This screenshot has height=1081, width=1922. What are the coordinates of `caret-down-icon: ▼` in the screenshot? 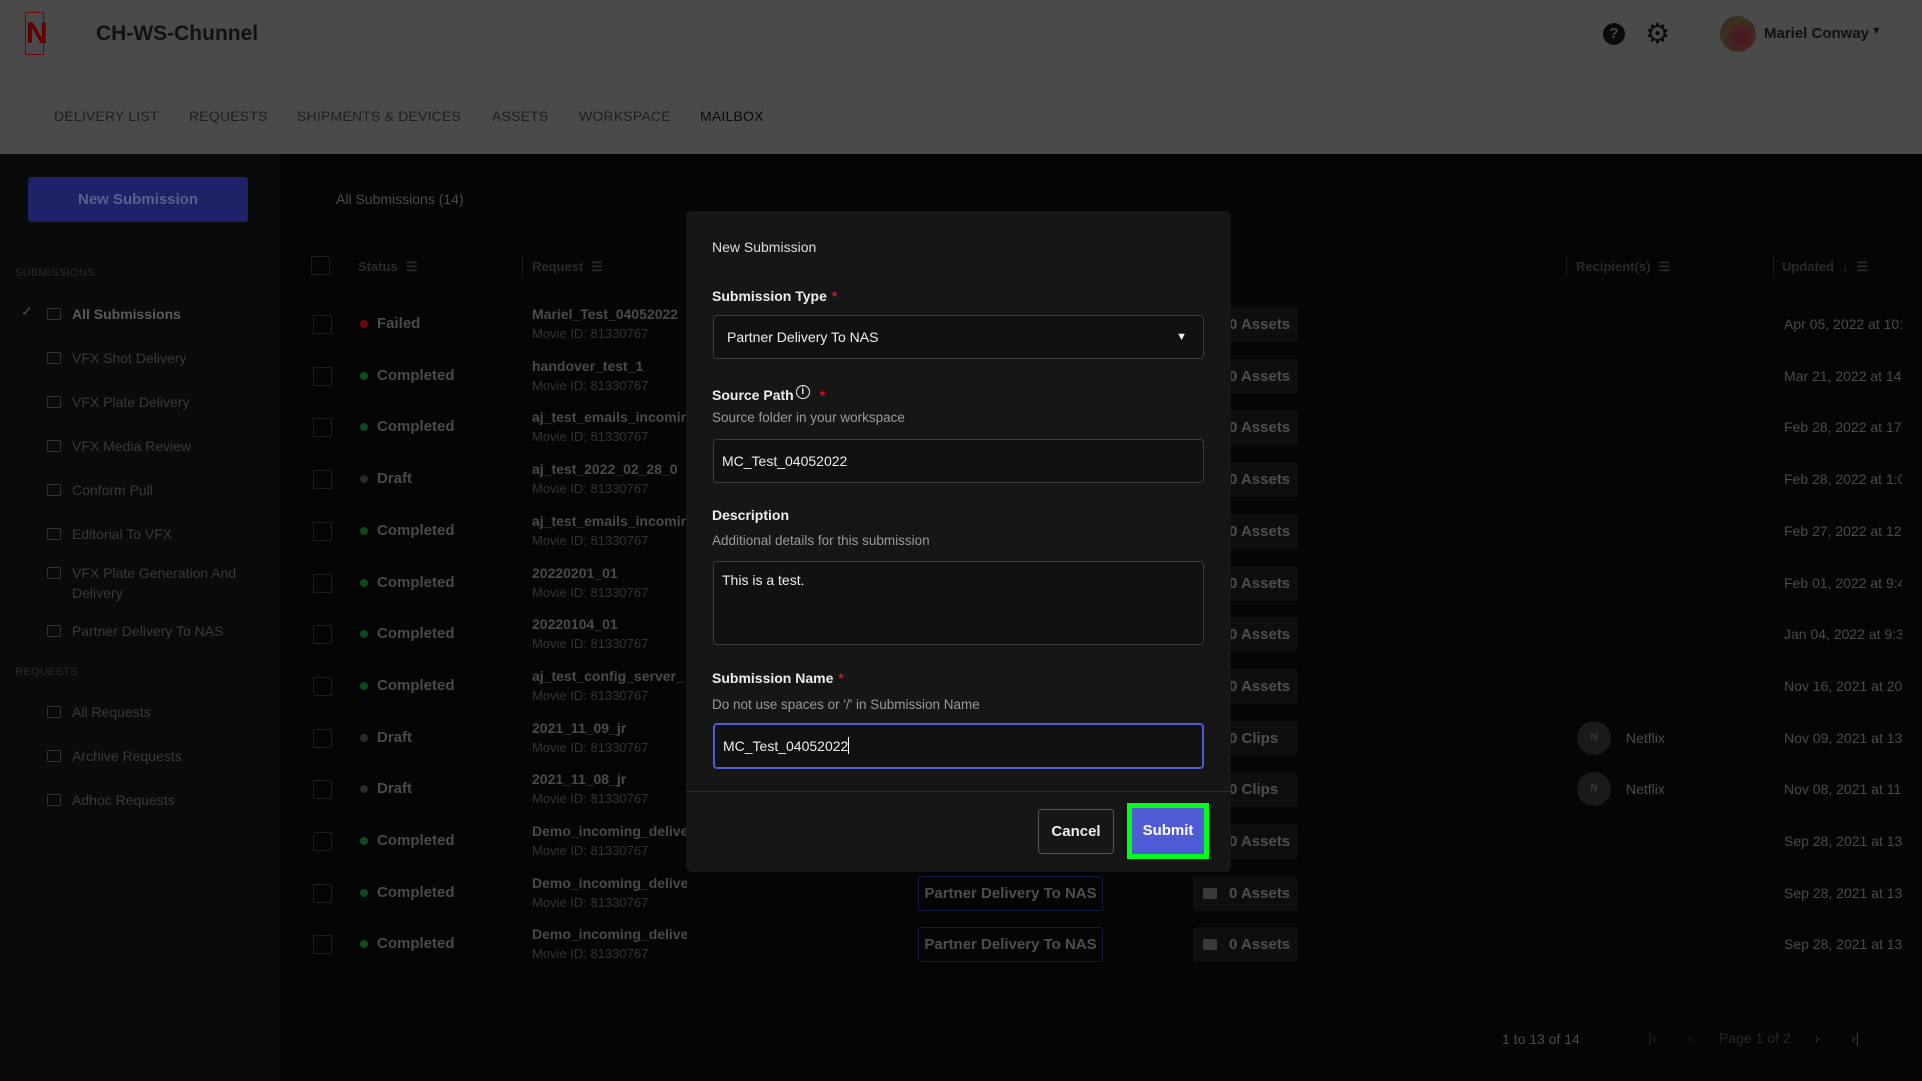 It's located at (1181, 337).